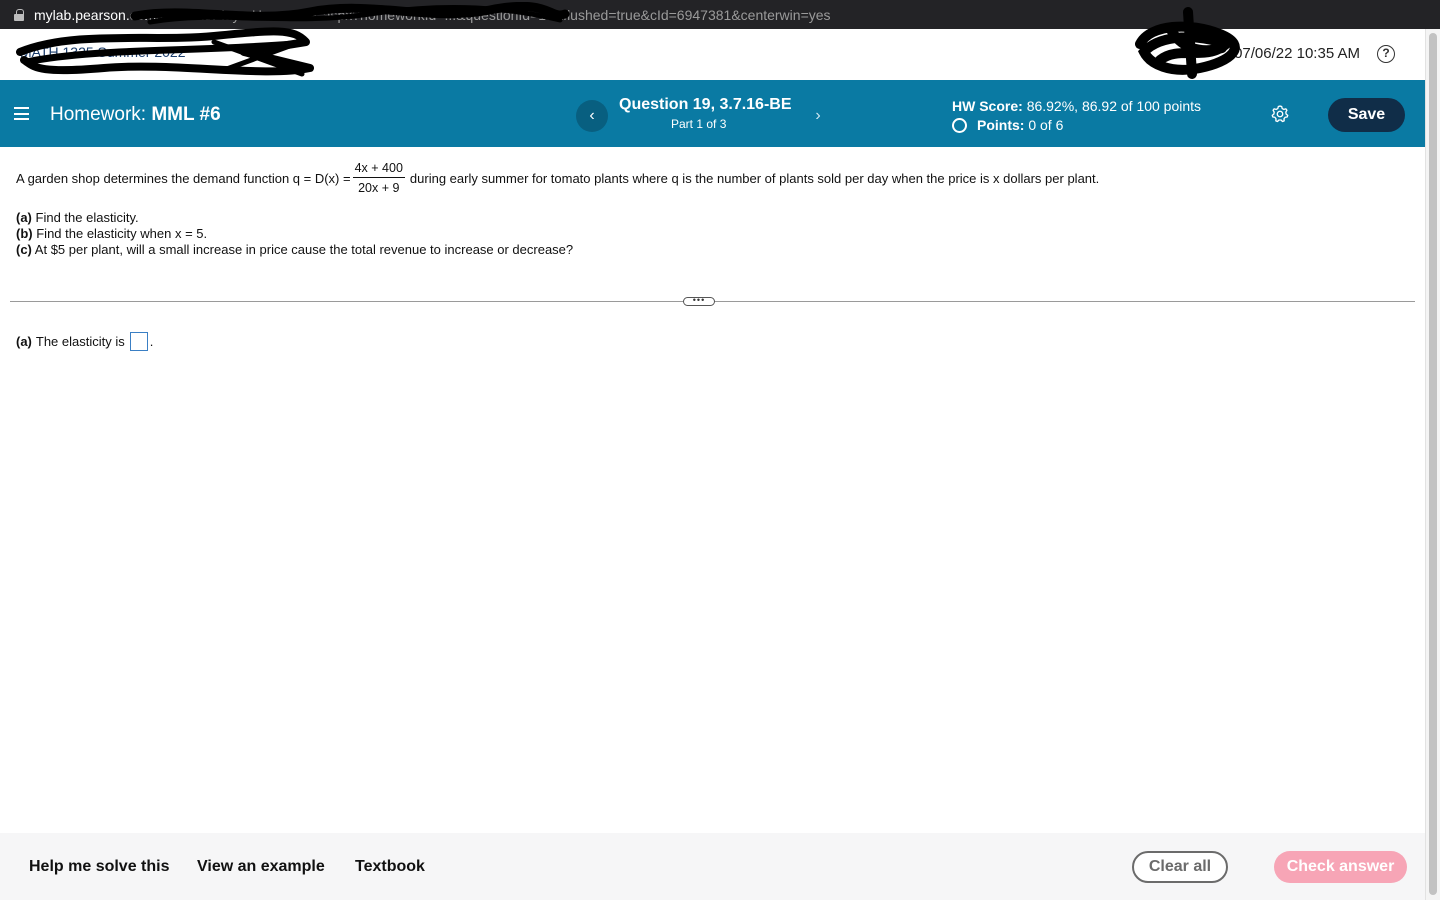  Describe the element at coordinates (1046, 125) in the screenshot. I see `points-value: 0 of 6` at that location.